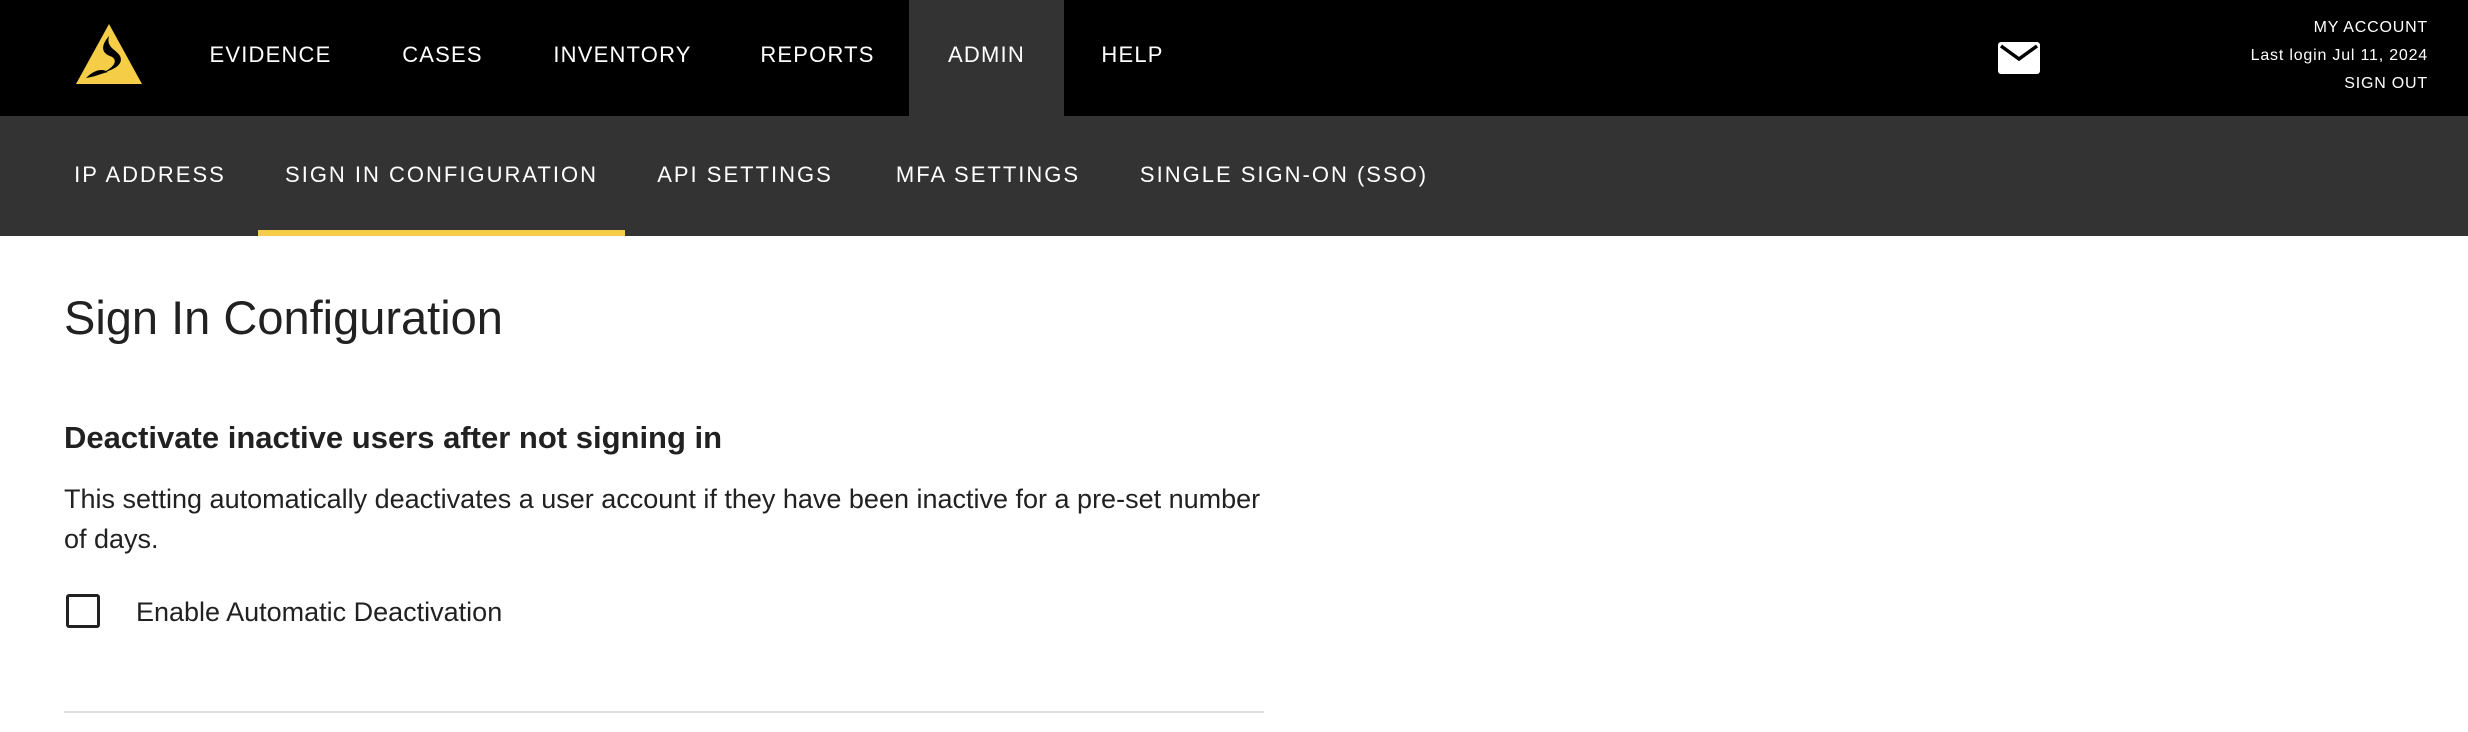 The image size is (2468, 732). I want to click on tab-ip-address: IP ADDRESS, so click(150, 176).